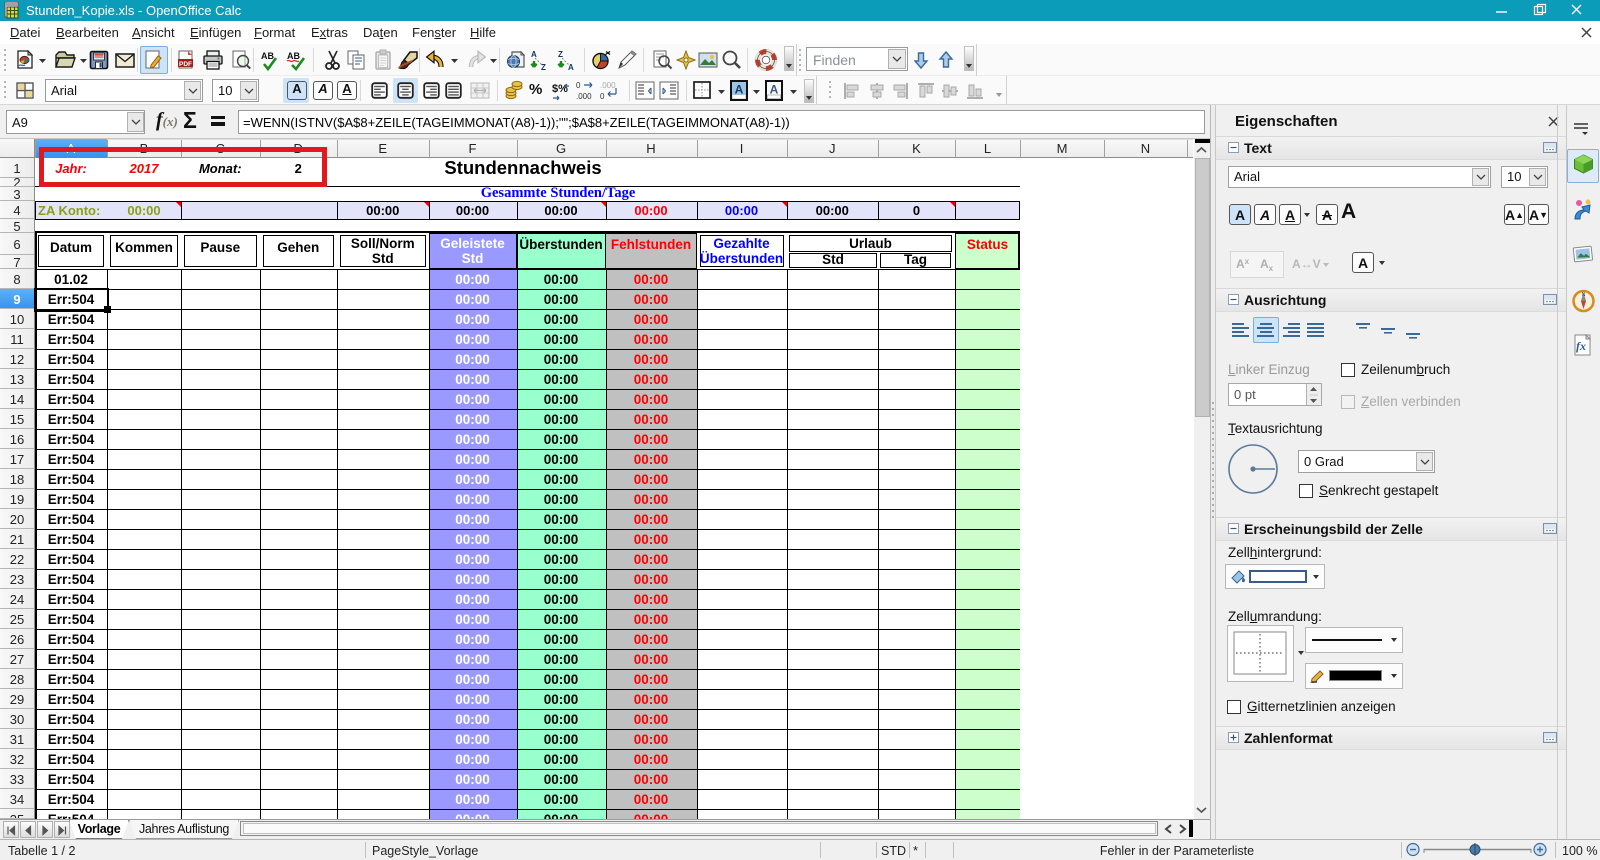 This screenshot has height=860, width=1600. I want to click on svg-text: fx, so click(1581, 346).